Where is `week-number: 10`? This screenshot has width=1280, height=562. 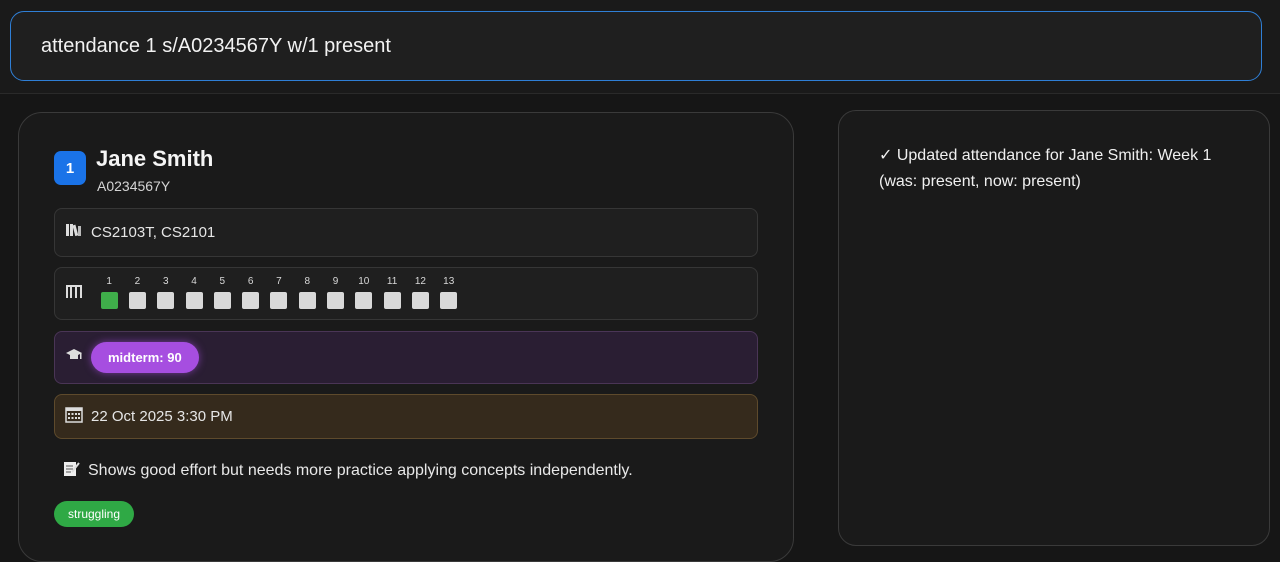
week-number: 10 is located at coordinates (364, 281).